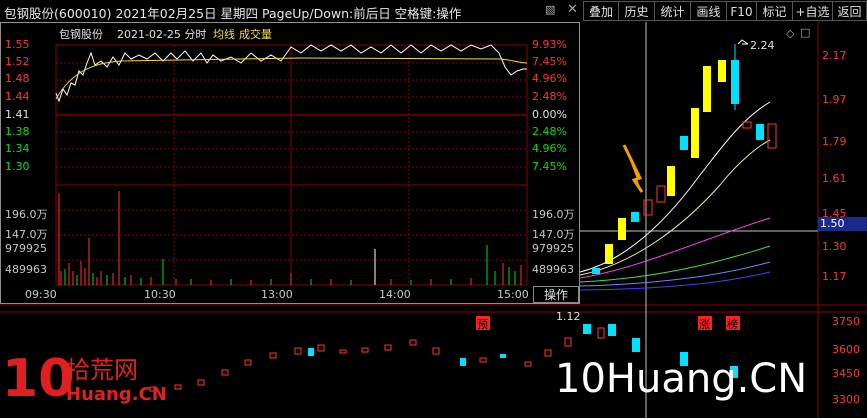 This screenshot has width=867, height=418. What do you see at coordinates (81, 34) in the screenshot?
I see `stock-name: 包钢股份` at bounding box center [81, 34].